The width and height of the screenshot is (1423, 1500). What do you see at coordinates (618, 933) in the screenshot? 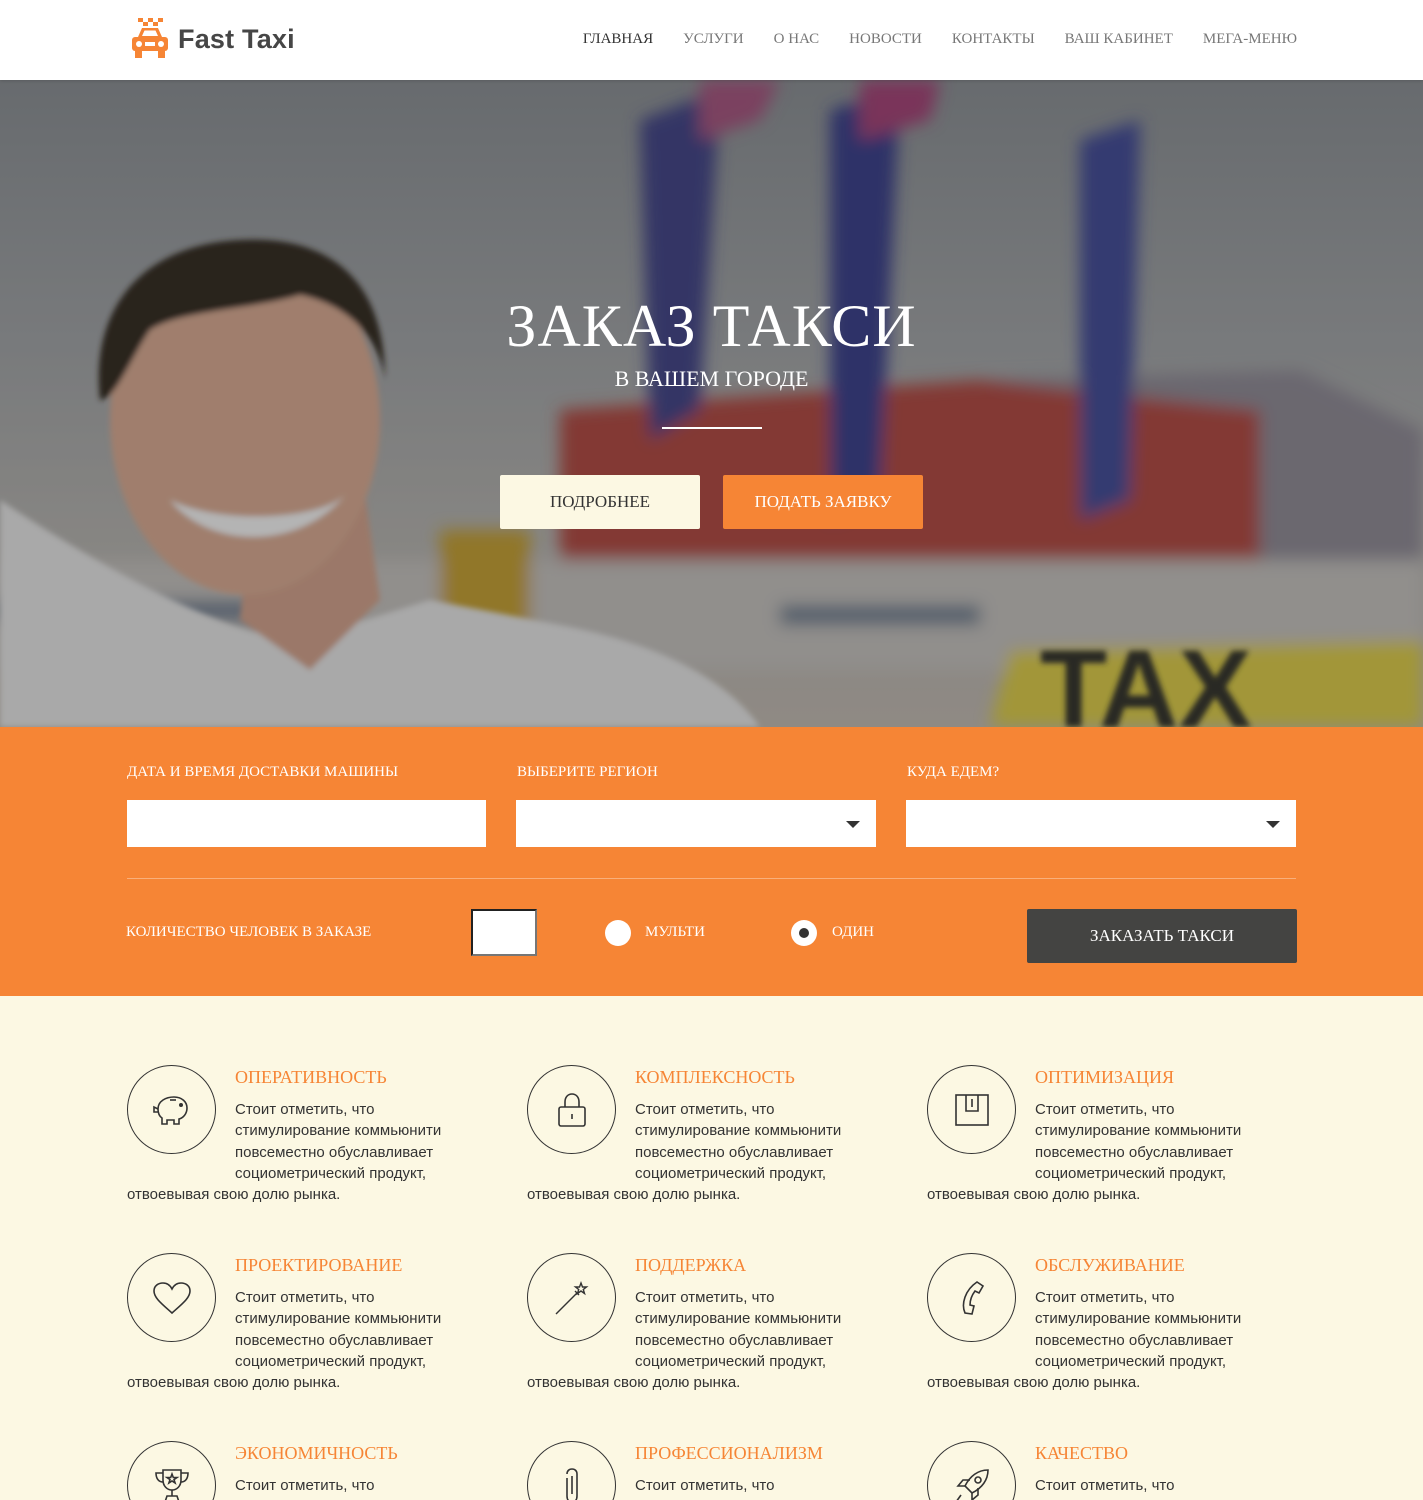
I see `radio-multi` at bounding box center [618, 933].